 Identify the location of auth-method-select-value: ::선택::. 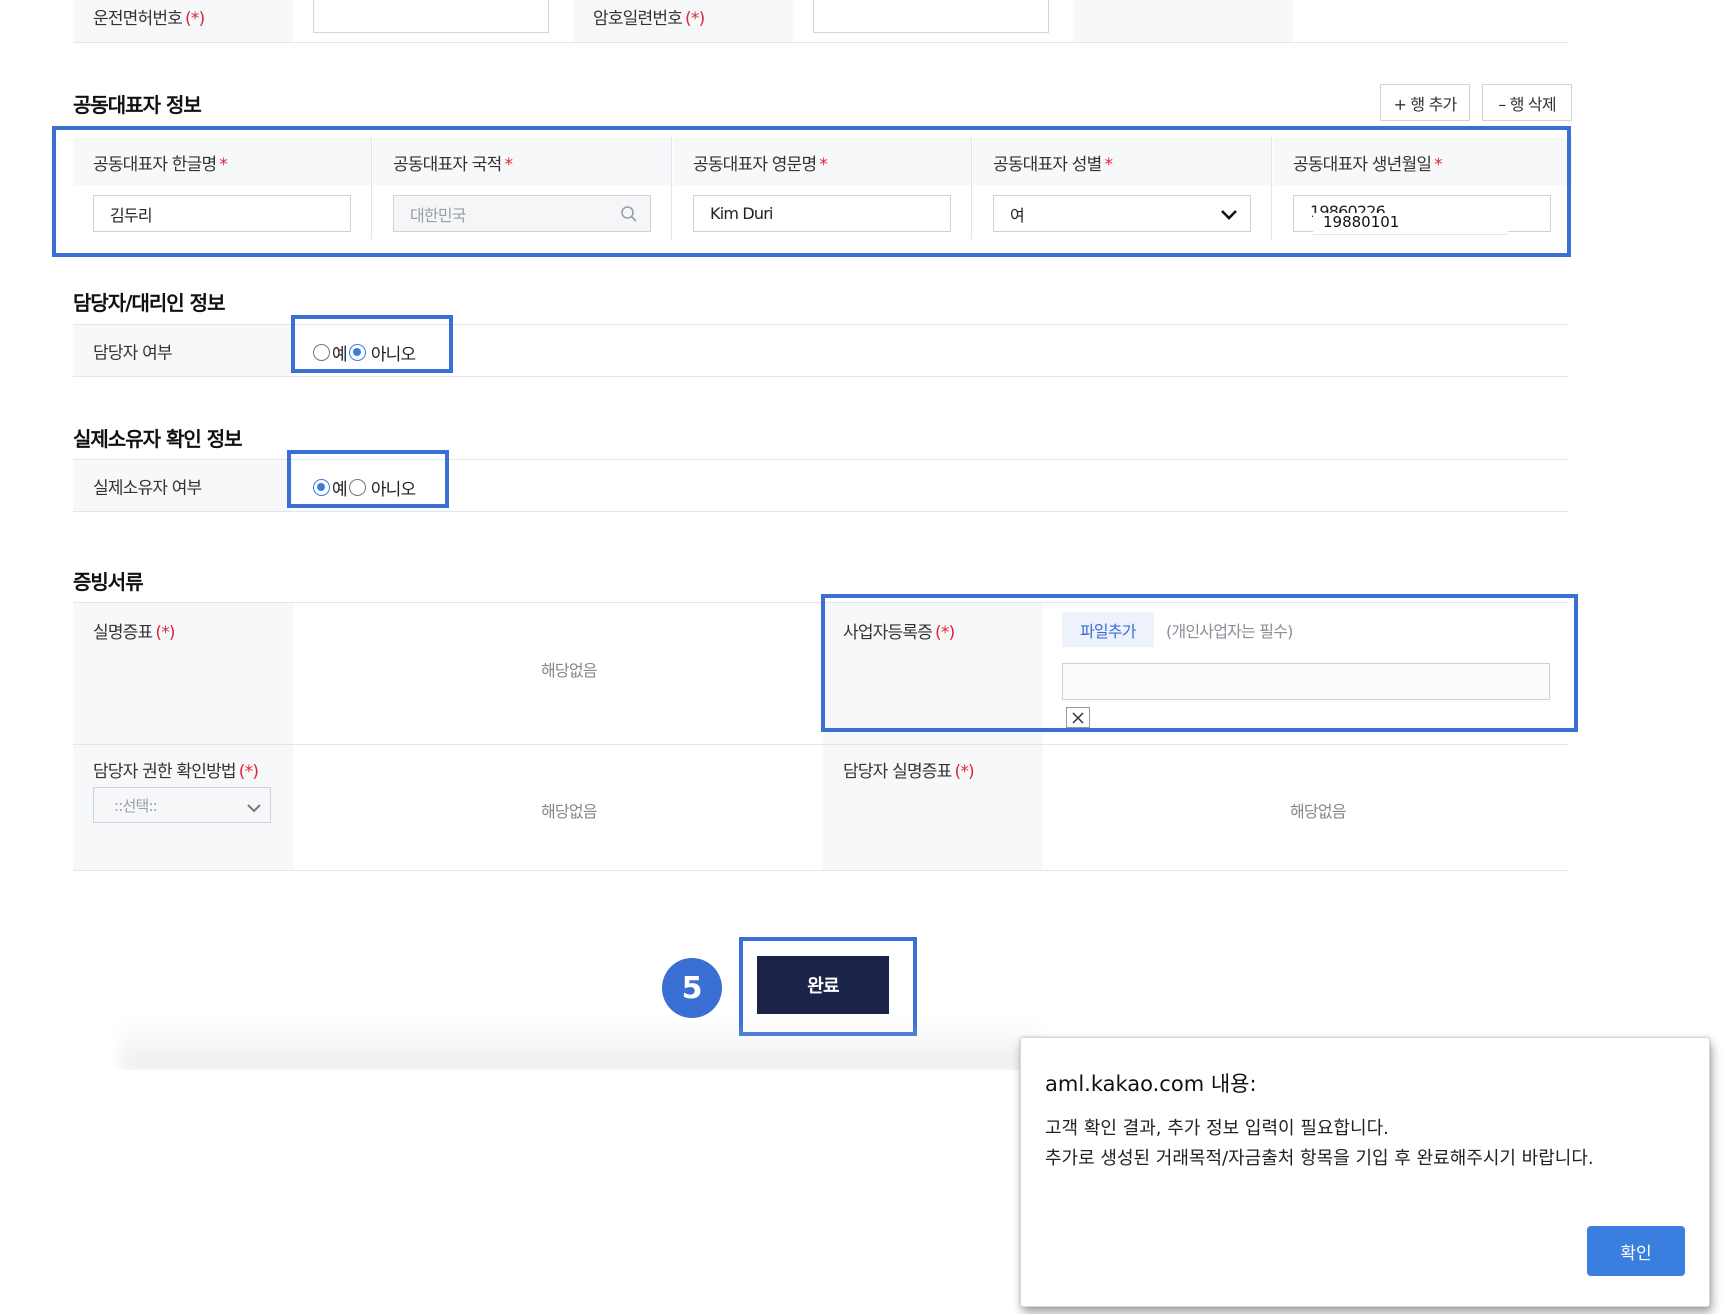
(136, 805).